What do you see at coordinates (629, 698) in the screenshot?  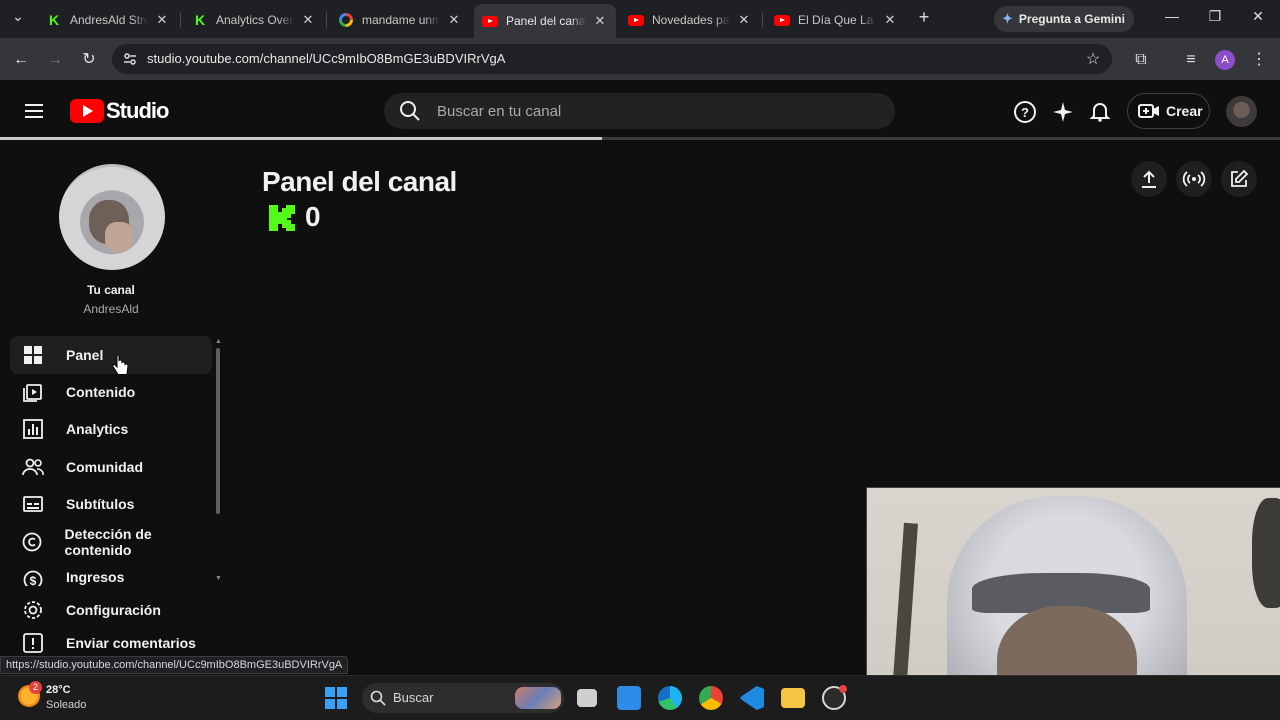 I see `microsoft-store-icon` at bounding box center [629, 698].